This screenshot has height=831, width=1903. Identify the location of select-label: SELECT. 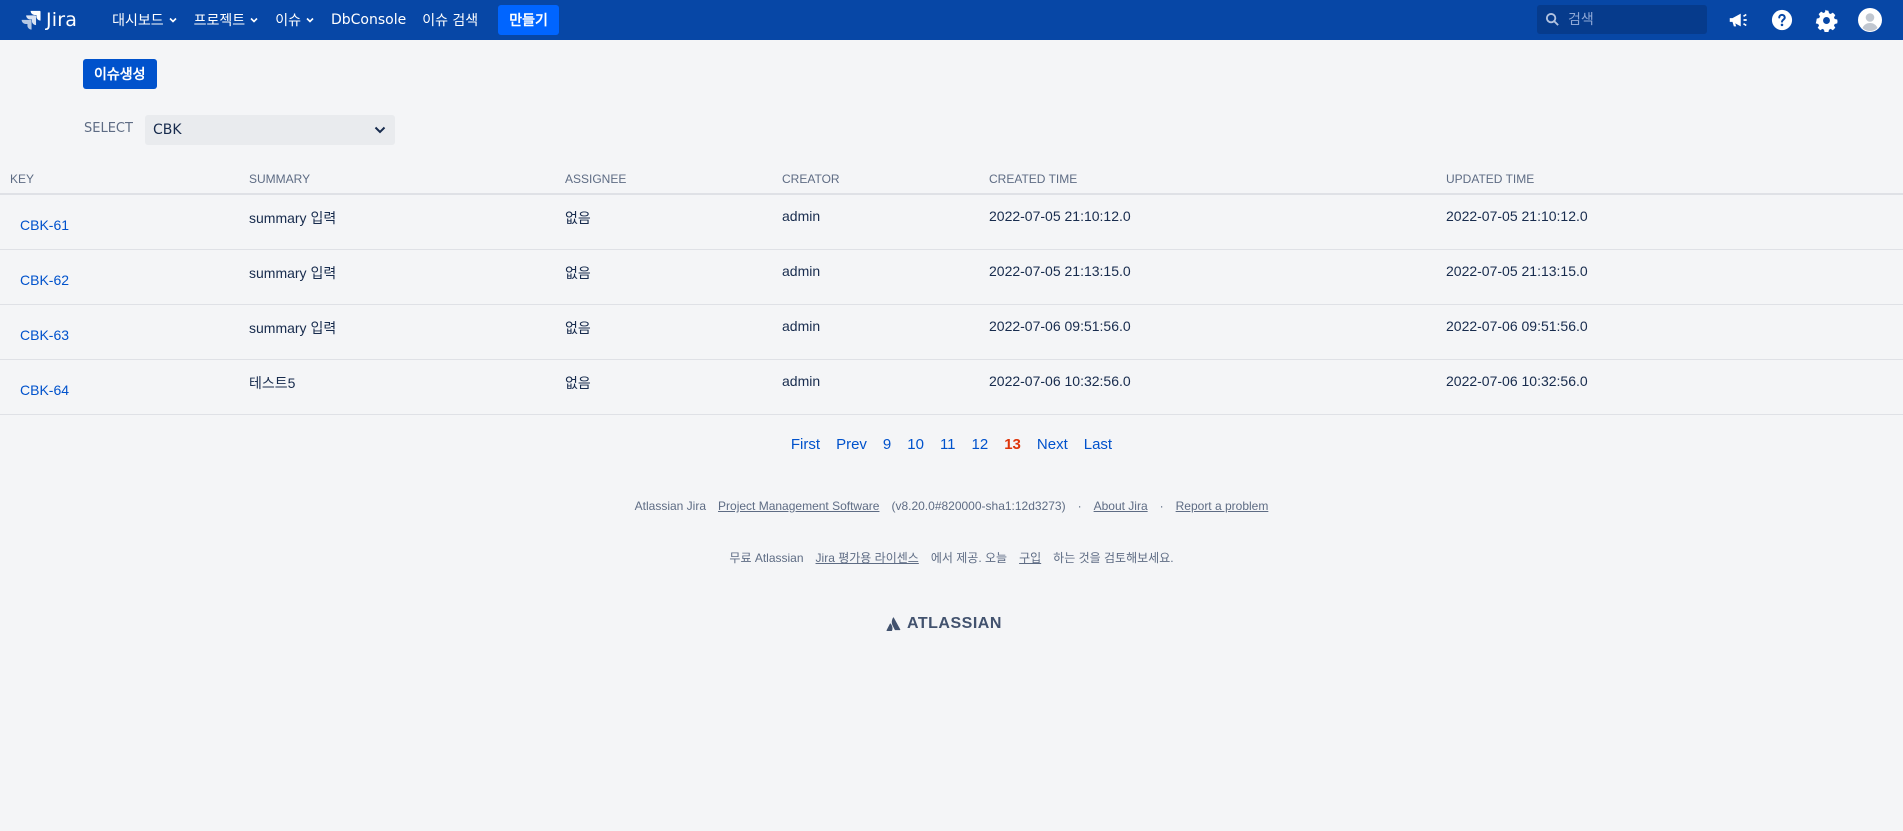
(108, 128).